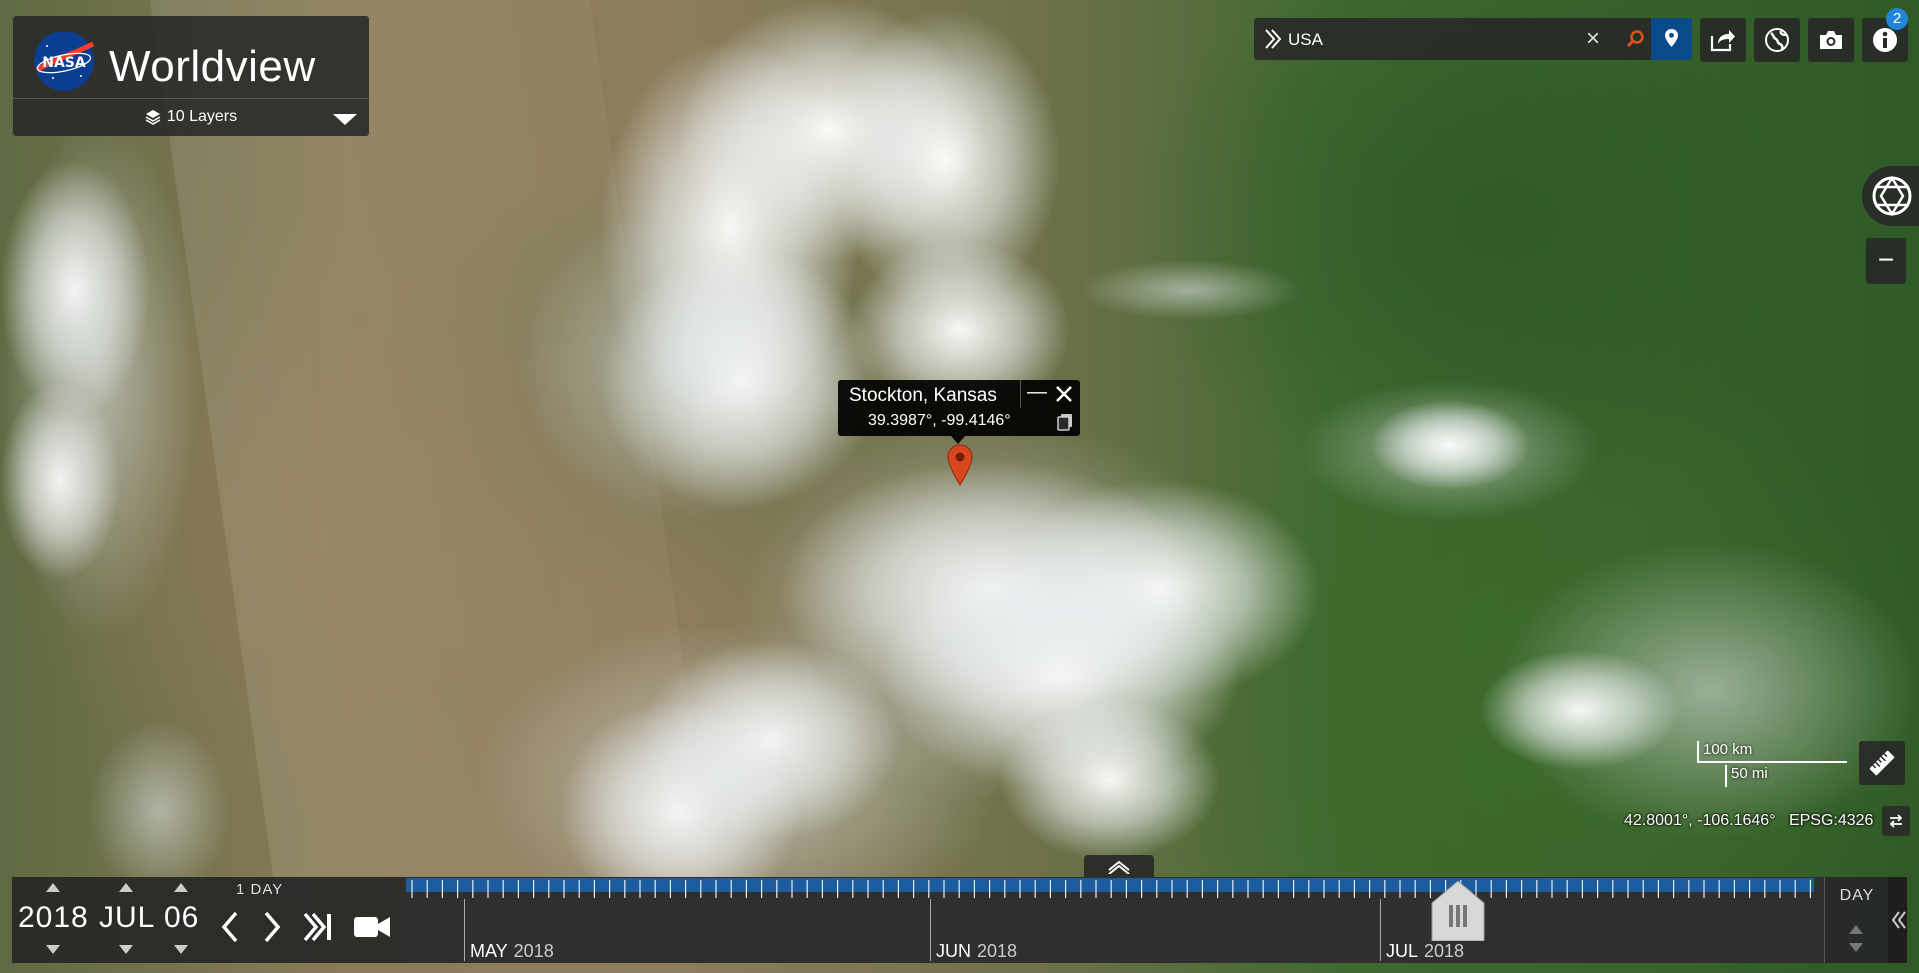 Image resolution: width=1919 pixels, height=973 pixels. I want to click on map-marker-icon, so click(960, 465).